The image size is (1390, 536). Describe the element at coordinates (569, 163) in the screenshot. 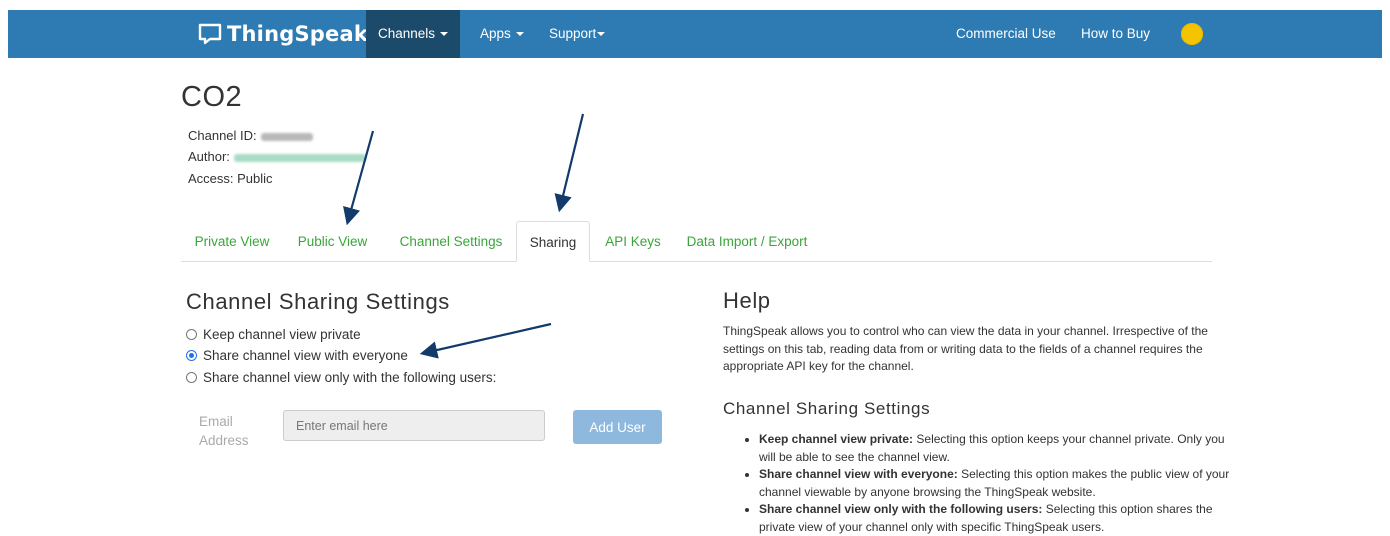

I see `arrow-to-sharing-tab` at that location.